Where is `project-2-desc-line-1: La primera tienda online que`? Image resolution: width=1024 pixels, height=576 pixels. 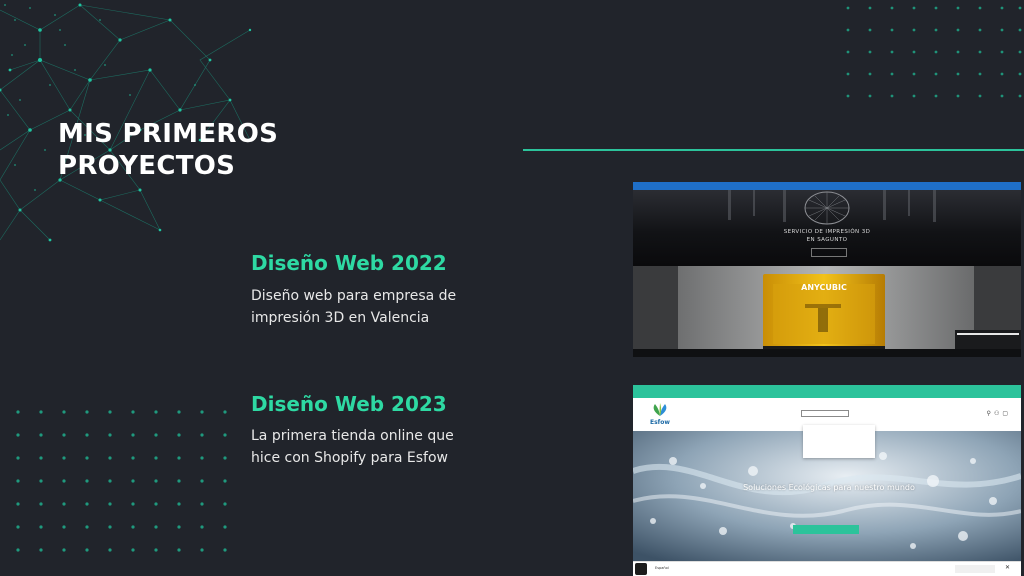 project-2-desc-line-1: La primera tienda online que is located at coordinates (352, 436).